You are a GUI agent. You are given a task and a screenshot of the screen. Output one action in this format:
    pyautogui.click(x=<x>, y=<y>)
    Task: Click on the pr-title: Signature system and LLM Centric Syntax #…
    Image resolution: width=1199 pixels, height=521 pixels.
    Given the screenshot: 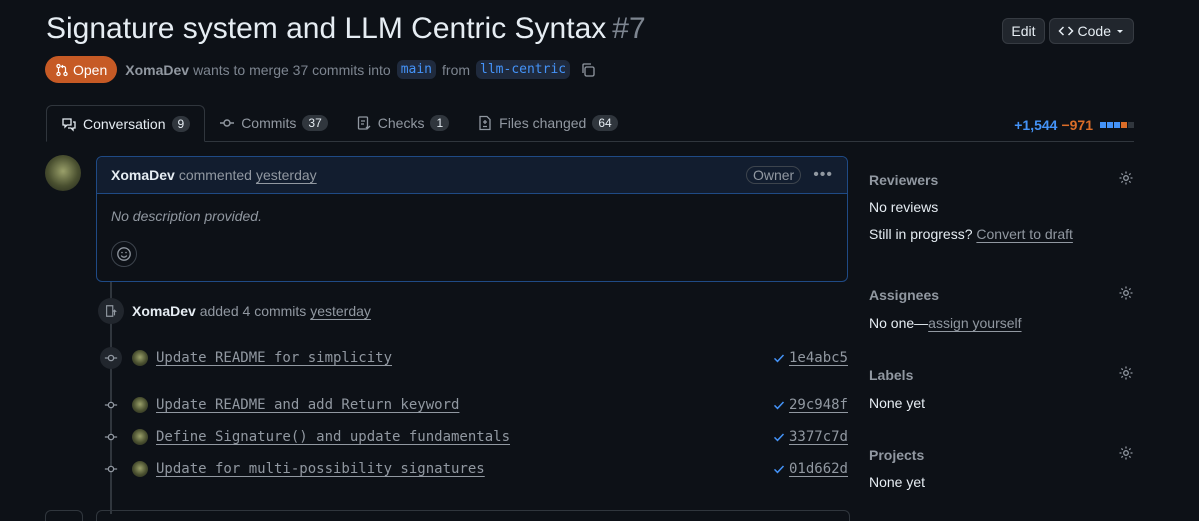 What is the action you would take?
    pyautogui.click(x=346, y=29)
    